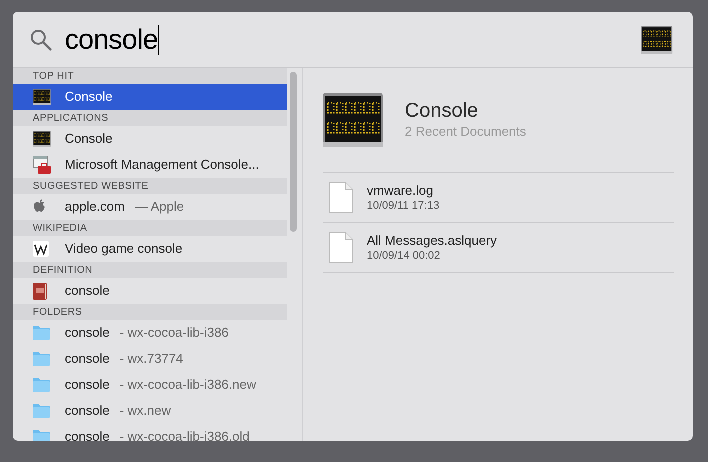 The image size is (708, 462). I want to click on result-item: console - wx-cocoa-lib-i386.new, so click(150, 385).